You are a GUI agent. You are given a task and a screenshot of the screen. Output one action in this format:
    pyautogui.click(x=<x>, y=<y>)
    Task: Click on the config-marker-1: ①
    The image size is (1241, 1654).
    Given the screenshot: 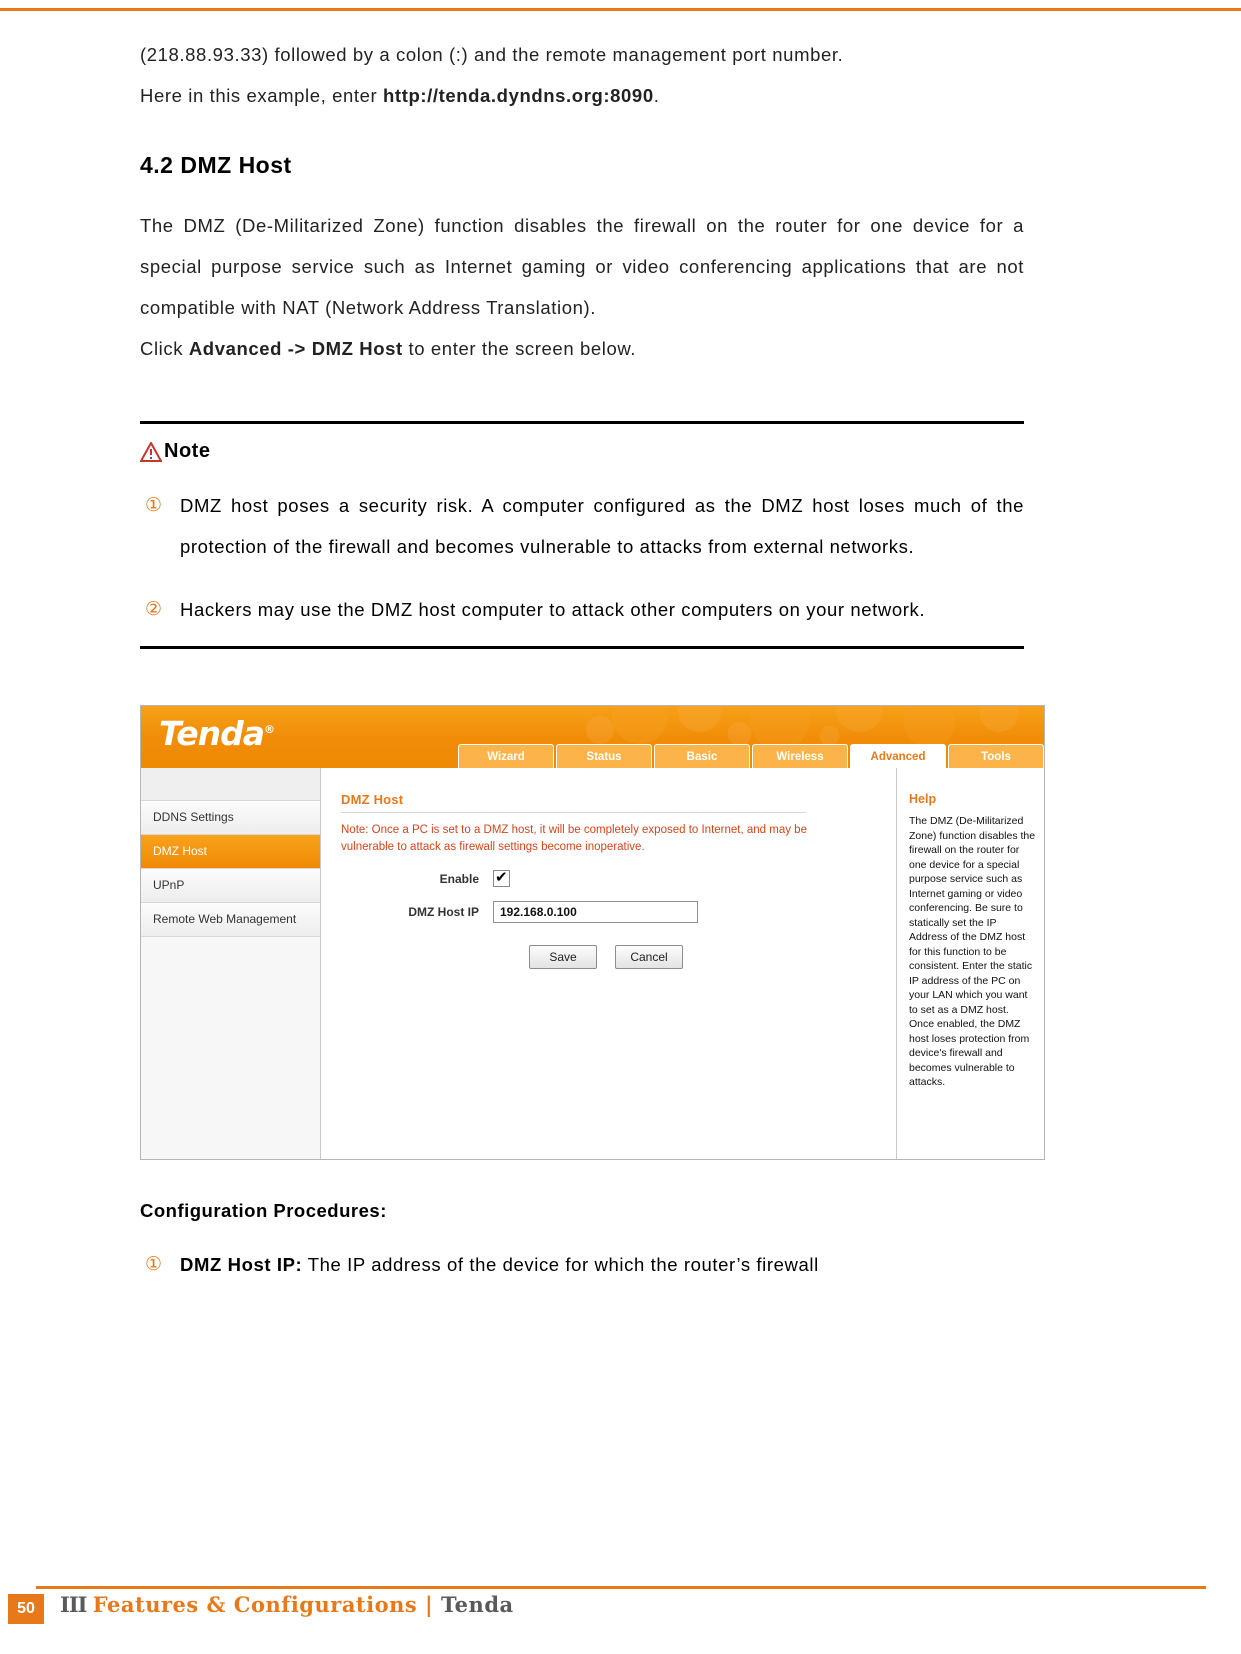 What is the action you would take?
    pyautogui.click(x=154, y=1264)
    